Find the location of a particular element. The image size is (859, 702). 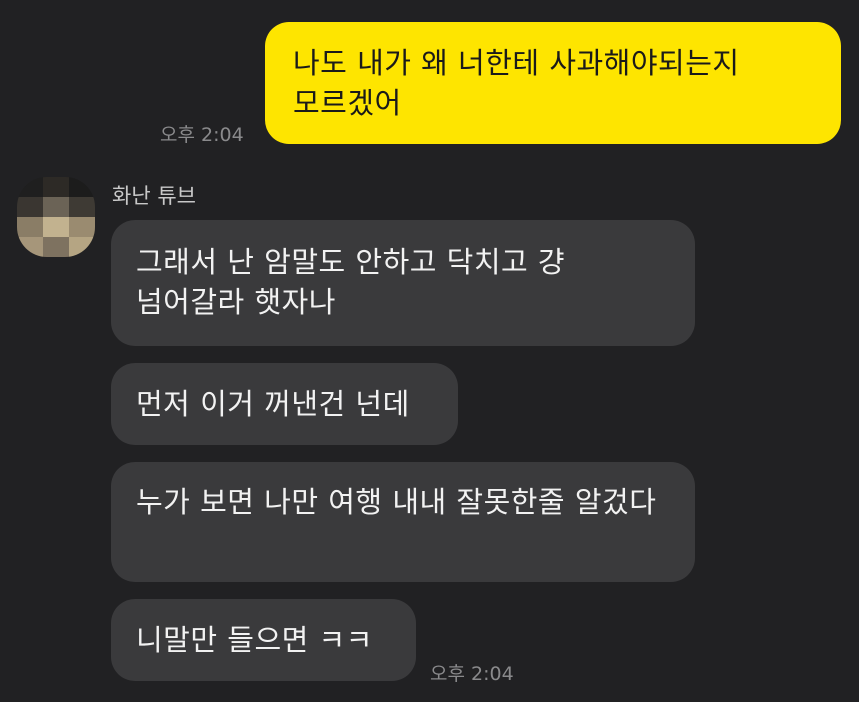

sender-avatar is located at coordinates (56, 217).